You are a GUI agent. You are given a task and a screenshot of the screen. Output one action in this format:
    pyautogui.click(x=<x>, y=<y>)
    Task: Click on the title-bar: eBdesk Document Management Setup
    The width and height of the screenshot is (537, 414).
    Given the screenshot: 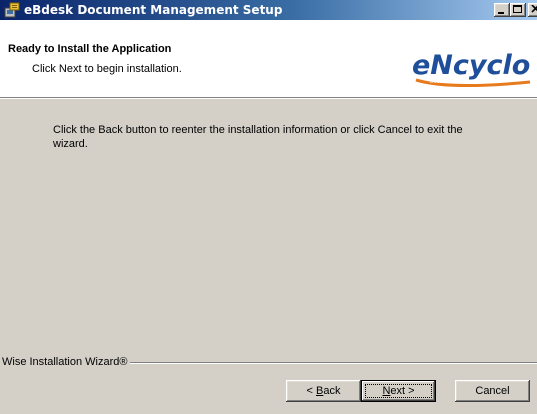 What is the action you would take?
    pyautogui.click(x=268, y=10)
    